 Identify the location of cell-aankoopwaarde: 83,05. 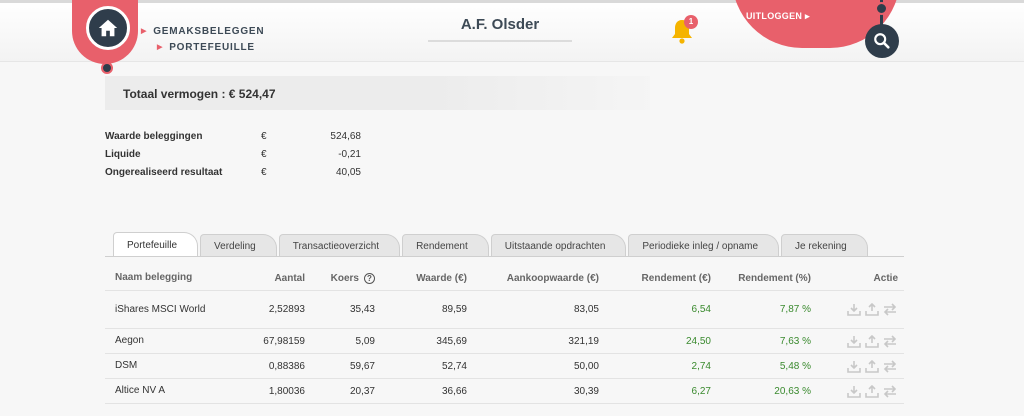
(586, 309).